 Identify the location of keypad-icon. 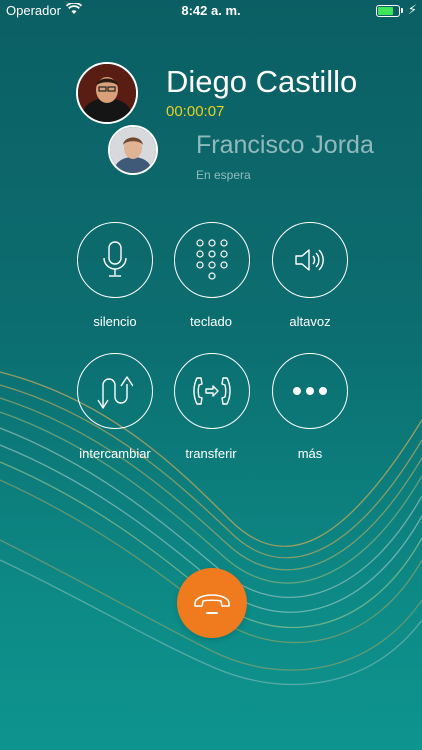
(212, 259).